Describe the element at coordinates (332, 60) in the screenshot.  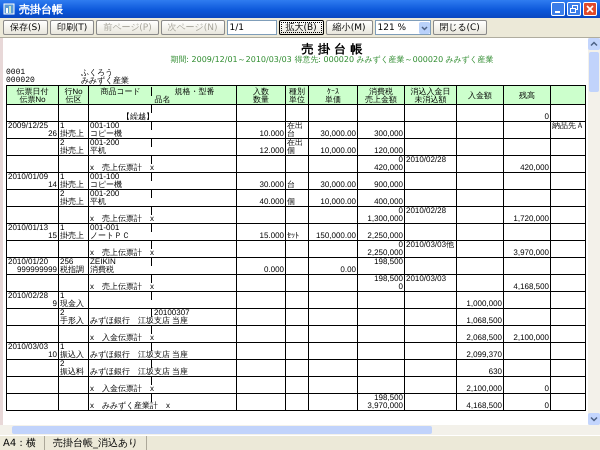
I see `report-period: 期間: 2009/12/01～2010/03/03 得意先: 000020 みみずく産業～000020 みみずく産業` at that location.